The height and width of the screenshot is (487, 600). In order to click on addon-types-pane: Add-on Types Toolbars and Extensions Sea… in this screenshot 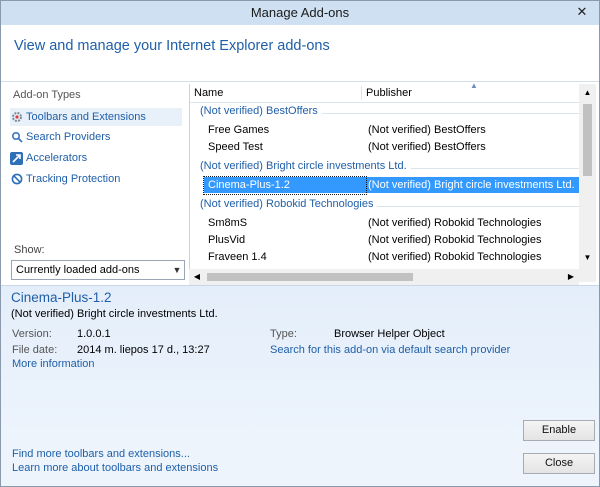, I will do `click(96, 183)`.